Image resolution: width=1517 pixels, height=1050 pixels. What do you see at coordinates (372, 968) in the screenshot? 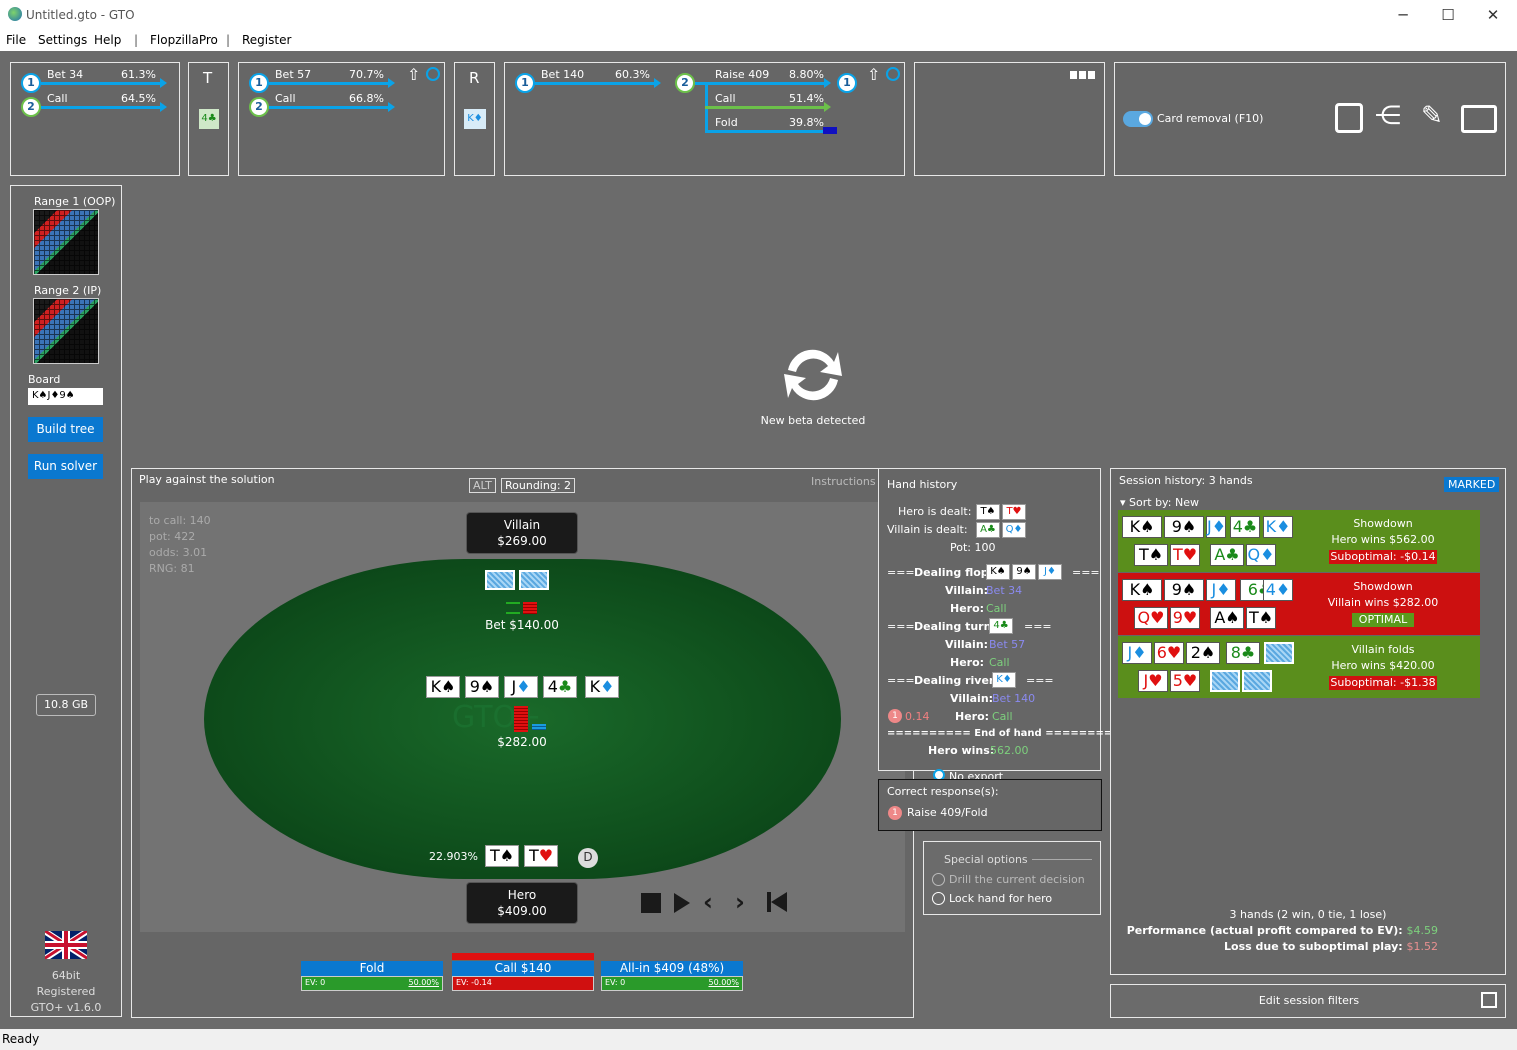
I see `fold-button: Fold` at bounding box center [372, 968].